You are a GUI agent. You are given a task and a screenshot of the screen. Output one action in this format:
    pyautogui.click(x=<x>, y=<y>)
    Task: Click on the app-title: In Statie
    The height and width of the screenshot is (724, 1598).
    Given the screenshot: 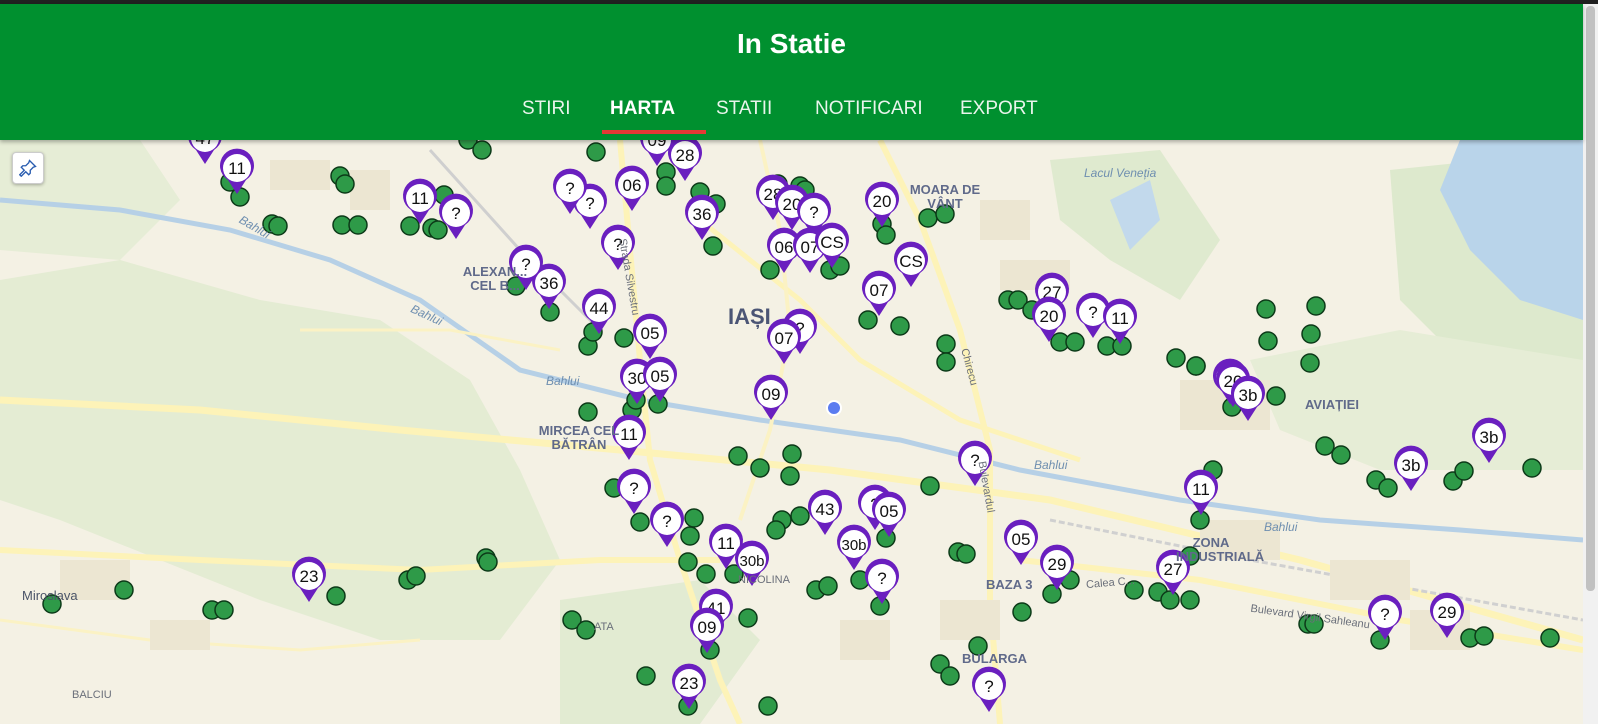 What is the action you would take?
    pyautogui.click(x=791, y=43)
    